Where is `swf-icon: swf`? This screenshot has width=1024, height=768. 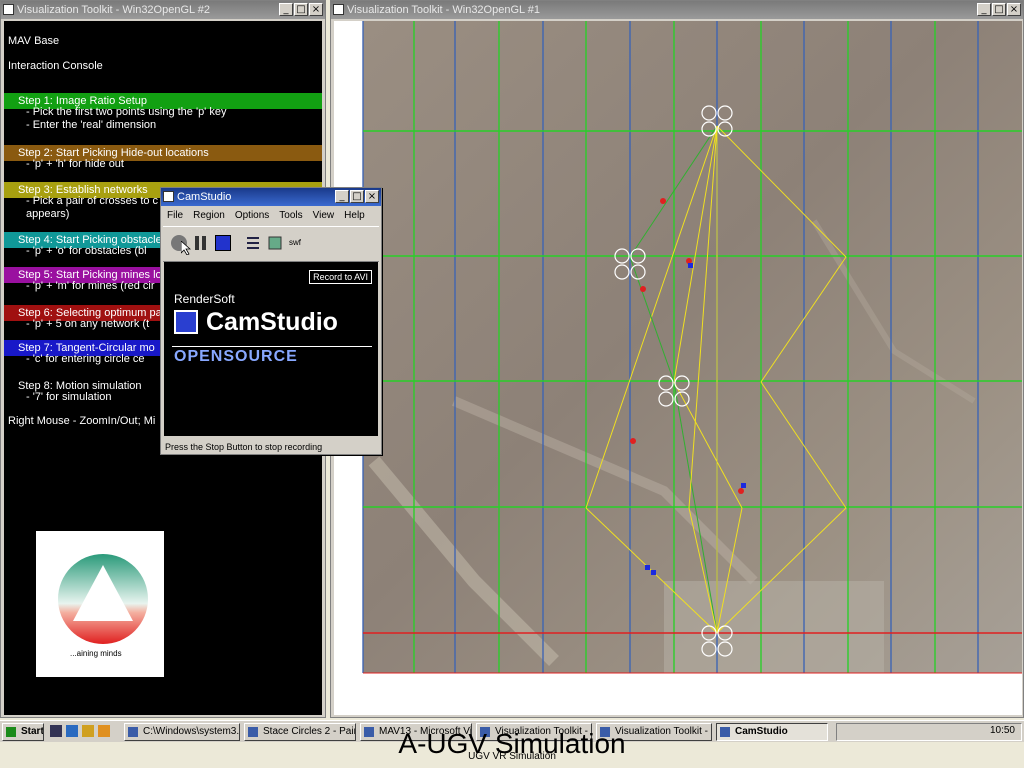 swf-icon: swf is located at coordinates (297, 243).